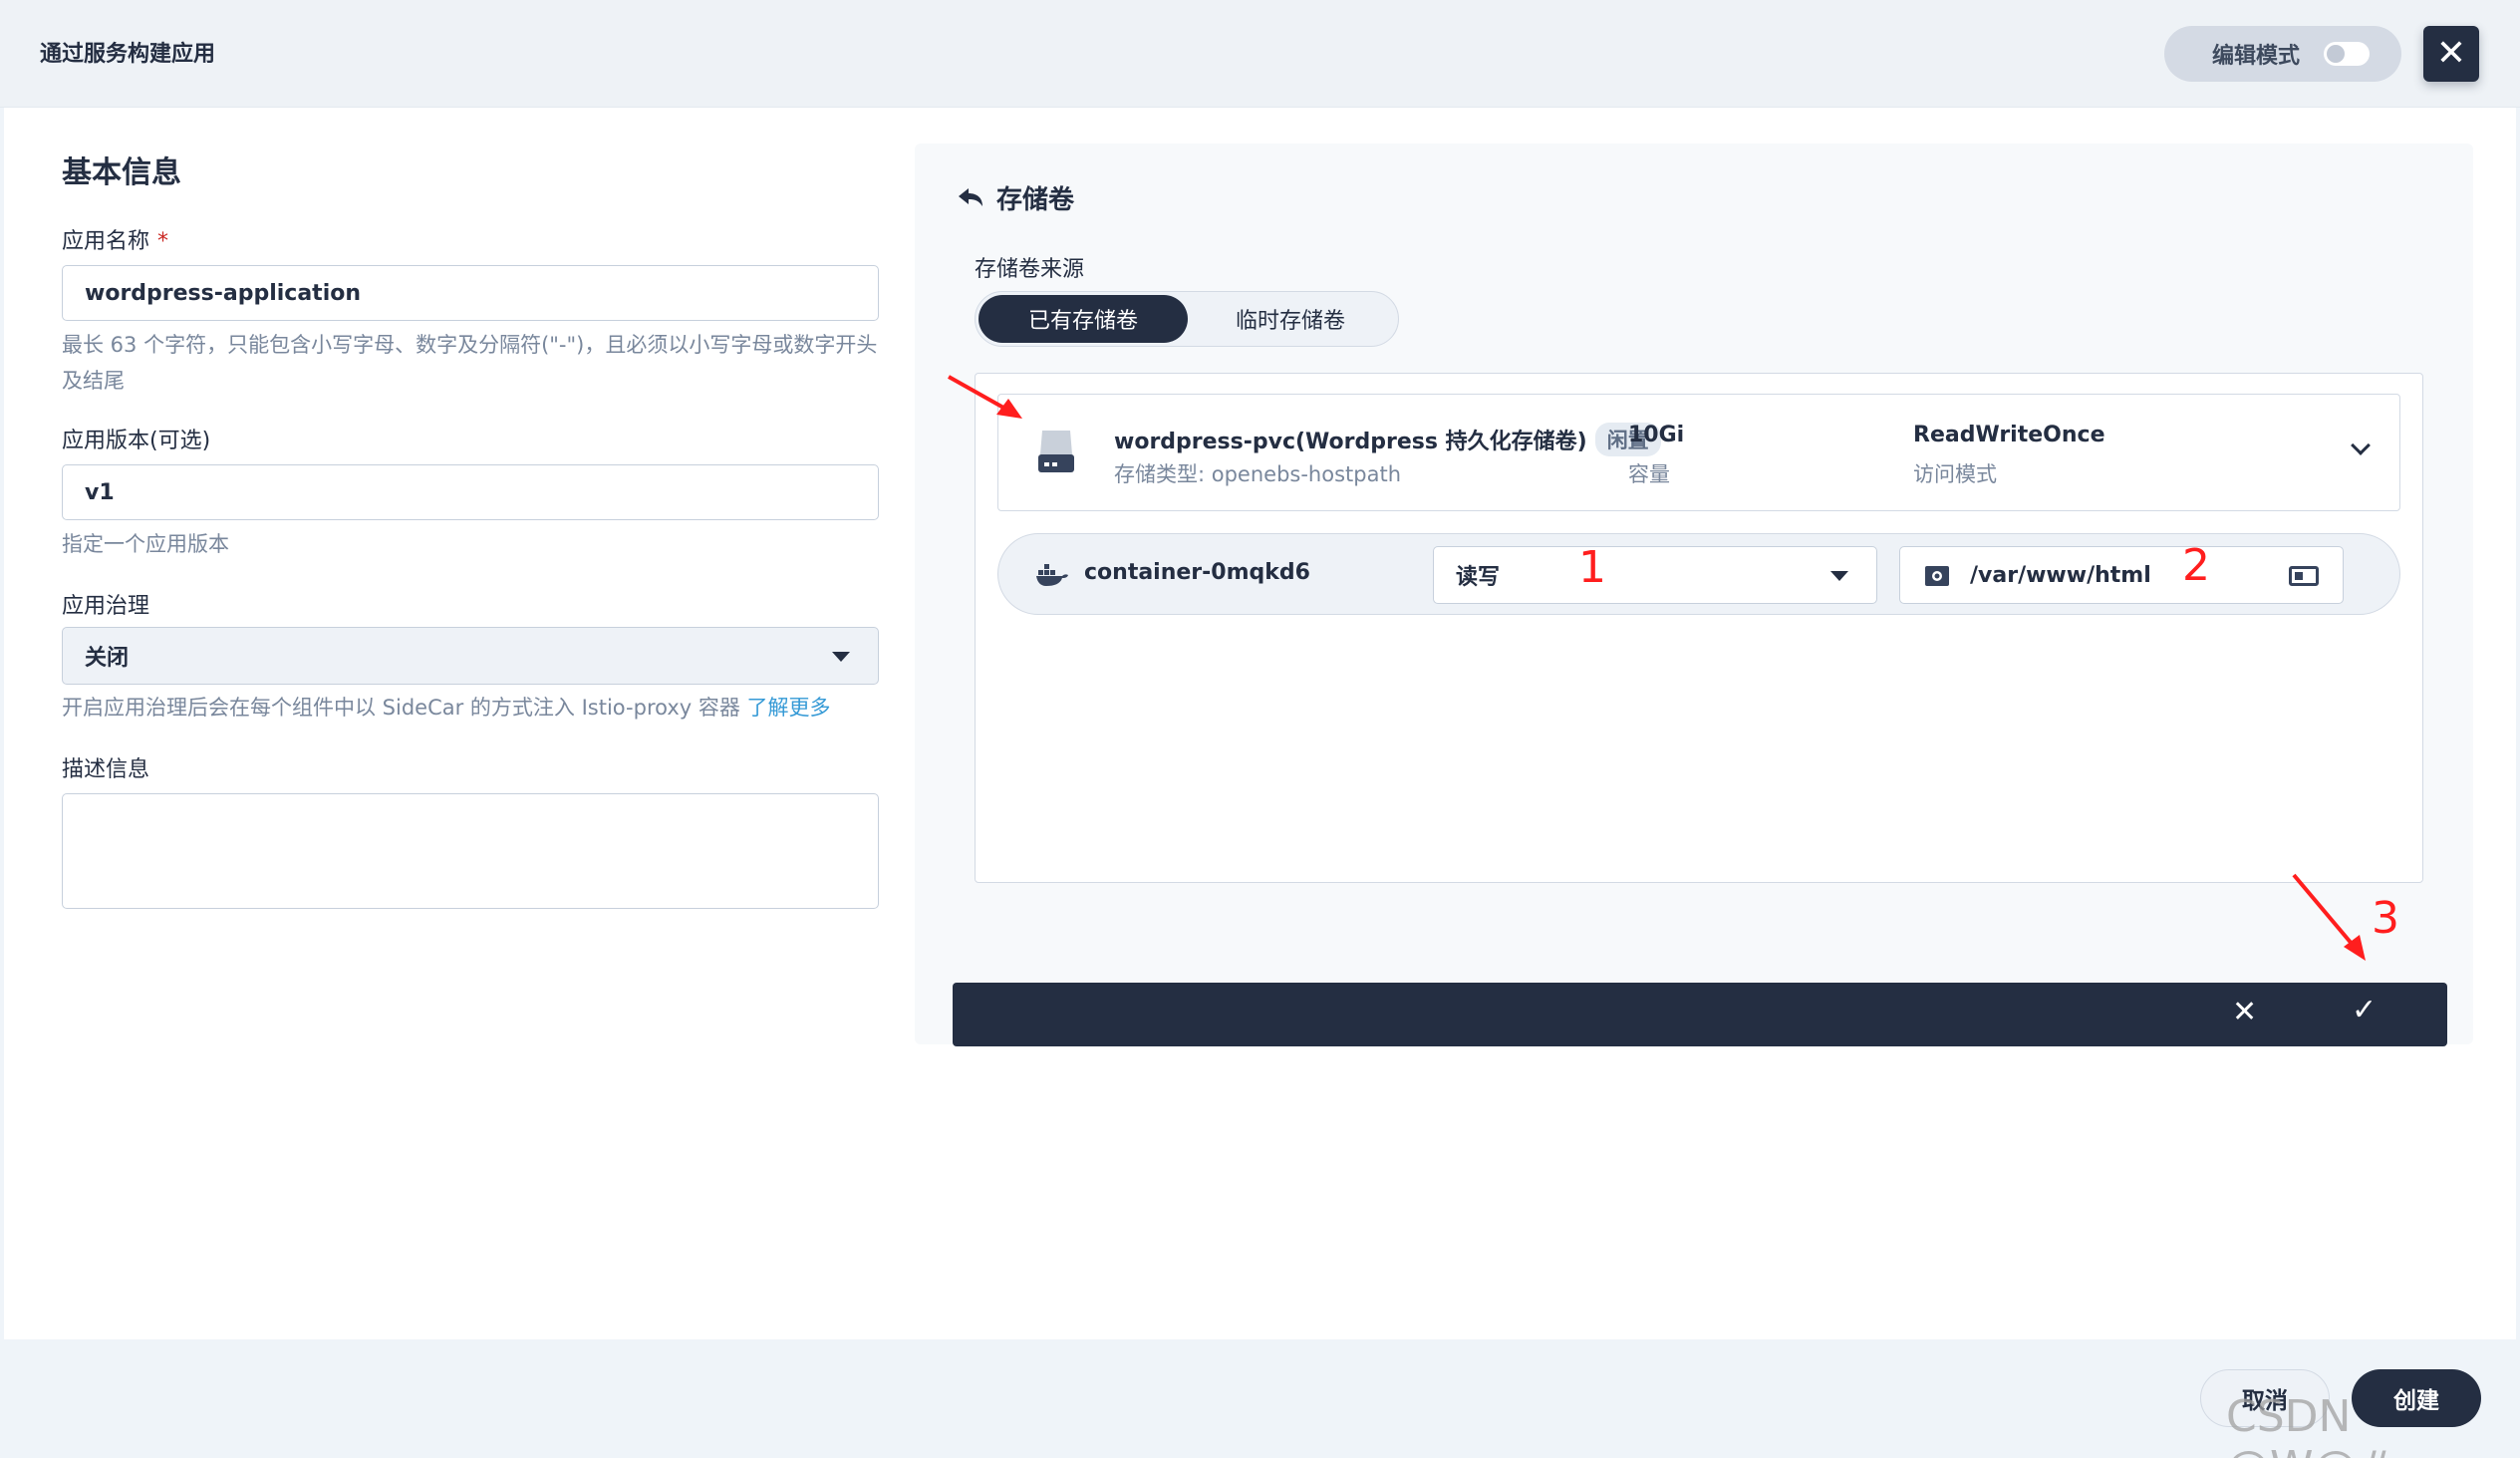  What do you see at coordinates (2121, 575) in the screenshot?
I see `mount-path-input: /var/www/html` at bounding box center [2121, 575].